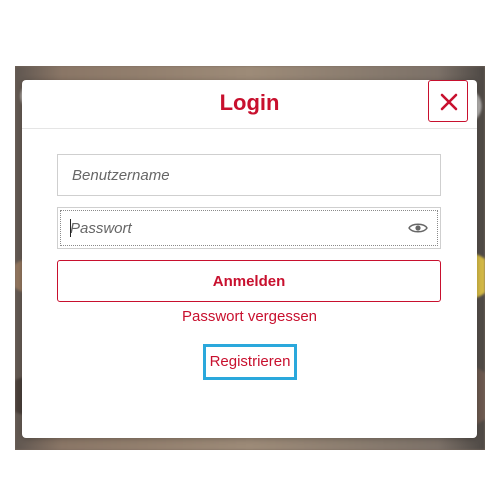 This screenshot has height=500, width=500. What do you see at coordinates (249, 281) in the screenshot?
I see `login-button: Anmelden` at bounding box center [249, 281].